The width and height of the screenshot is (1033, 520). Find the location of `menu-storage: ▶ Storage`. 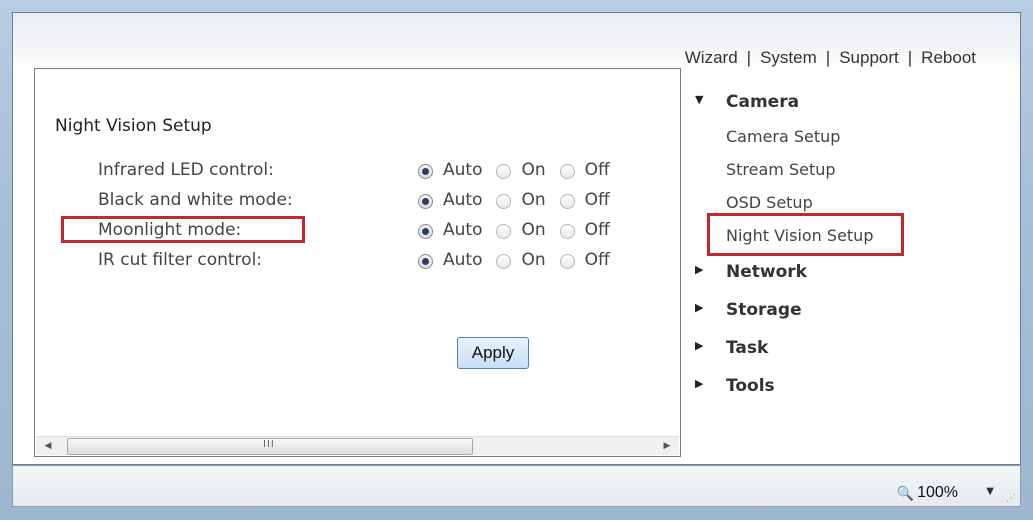

menu-storage: ▶ Storage is located at coordinates (845, 316).